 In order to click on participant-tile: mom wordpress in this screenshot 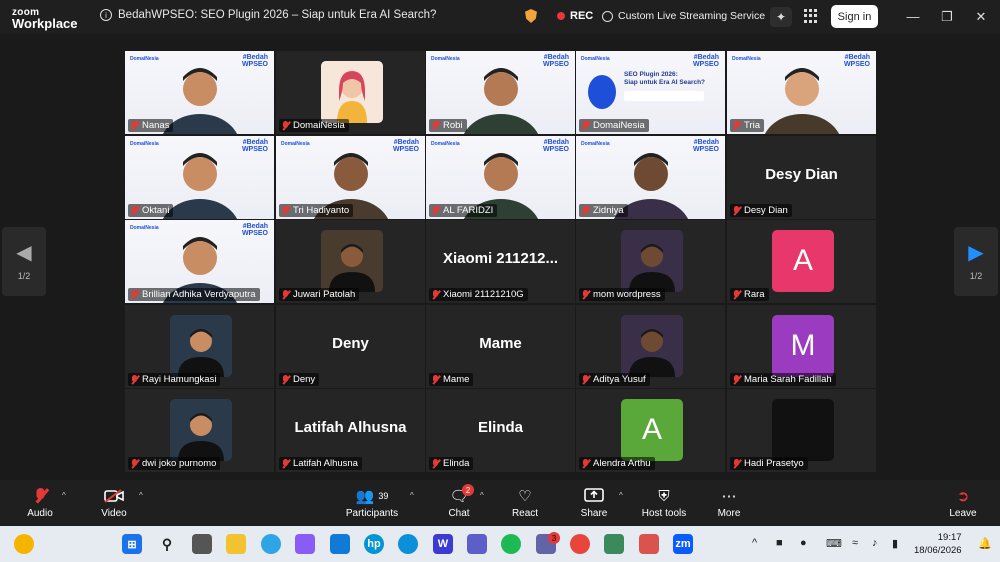, I will do `click(650, 261)`.